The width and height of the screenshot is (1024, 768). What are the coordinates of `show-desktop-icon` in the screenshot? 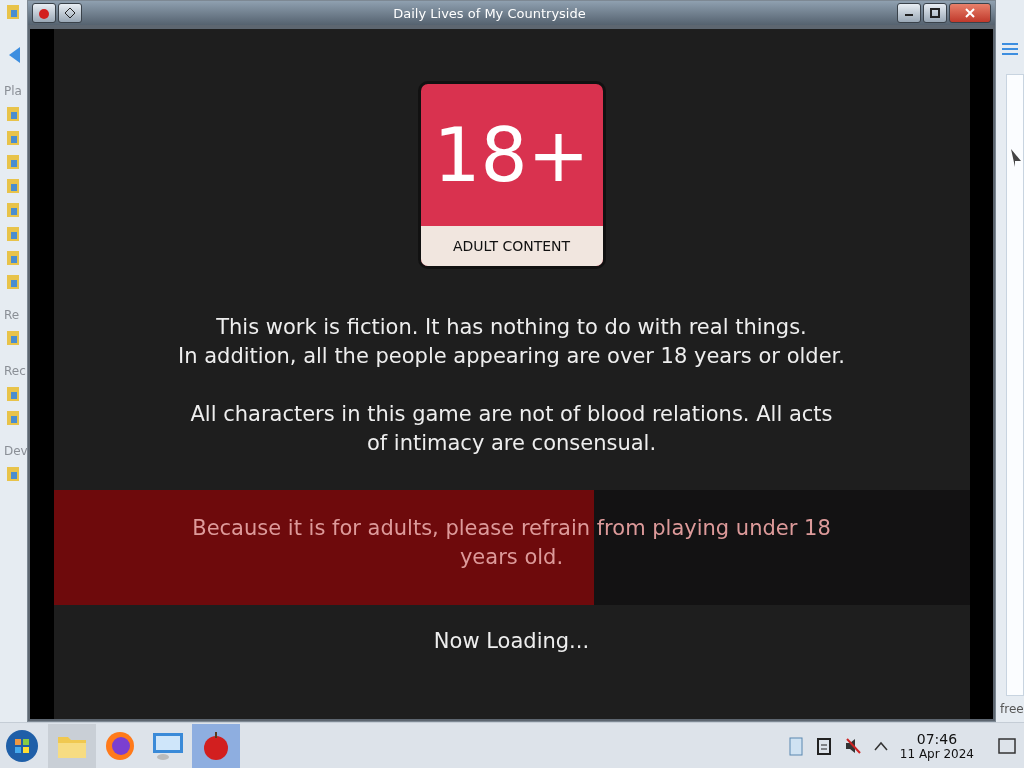 It's located at (1007, 745).